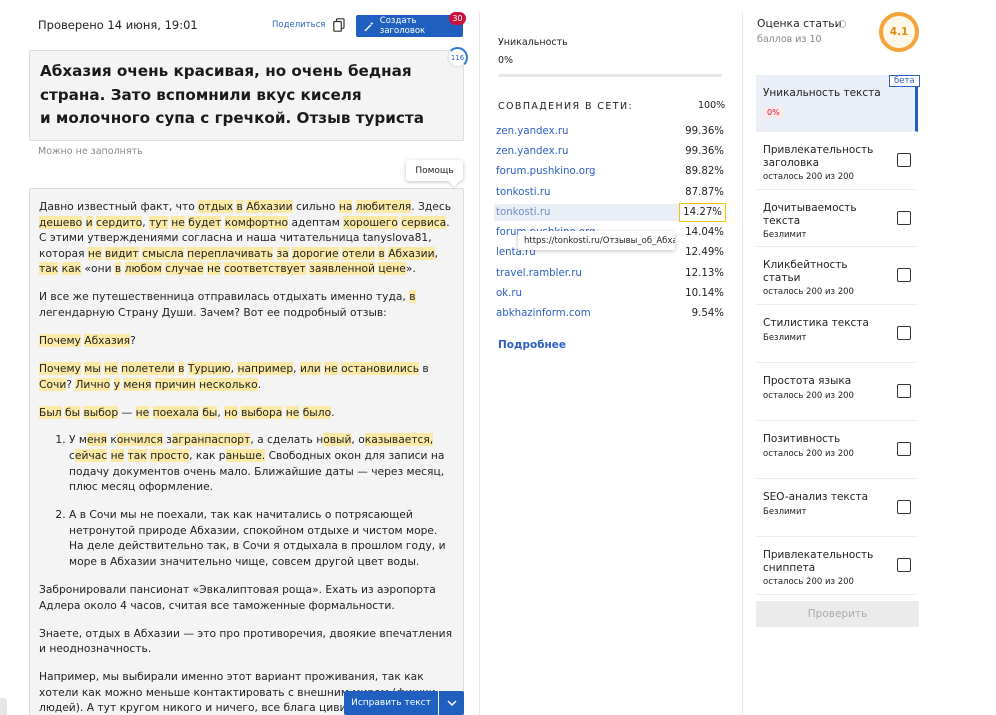 Image resolution: width=996 pixels, height=715 pixels. Describe the element at coordinates (265, 368) in the screenshot. I see `highlighted-word: например` at that location.